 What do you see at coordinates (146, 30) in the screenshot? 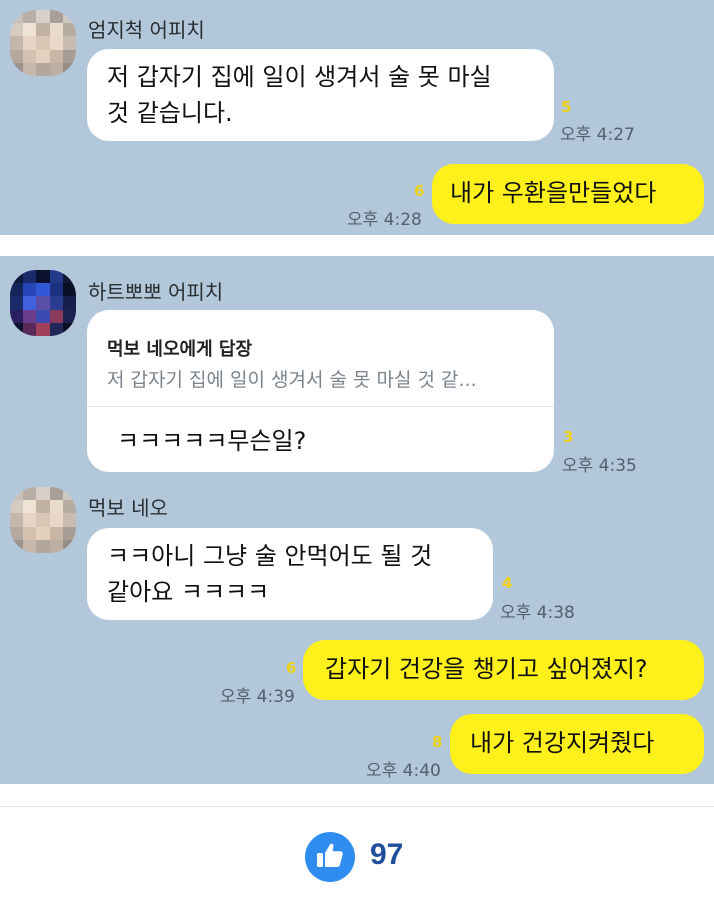
I see `sender-name: 엄지척 어피치` at bounding box center [146, 30].